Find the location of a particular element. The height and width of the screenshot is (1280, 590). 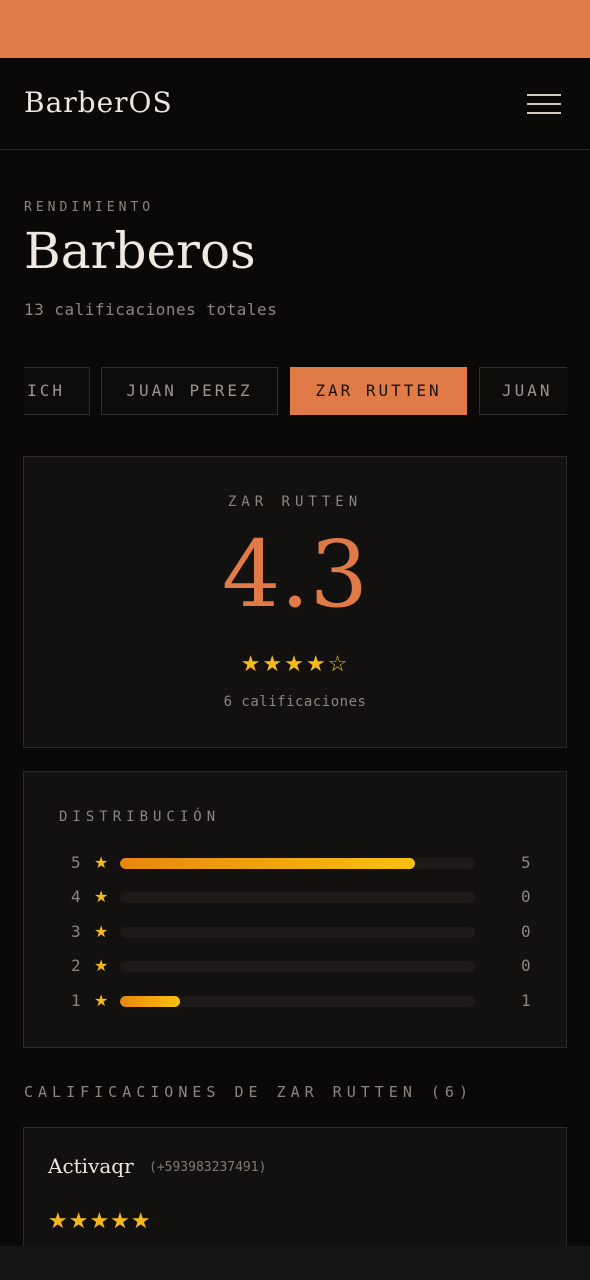

reviews-section-title: CALIFICACIONES DE ZAR RUTTEN (6) is located at coordinates (248, 1092).